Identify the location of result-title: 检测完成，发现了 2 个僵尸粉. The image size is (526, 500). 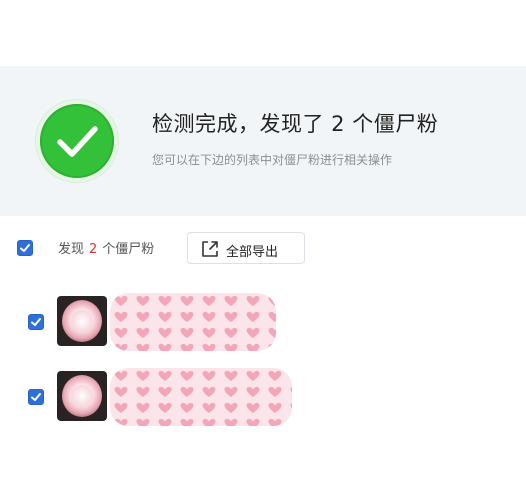
(295, 124).